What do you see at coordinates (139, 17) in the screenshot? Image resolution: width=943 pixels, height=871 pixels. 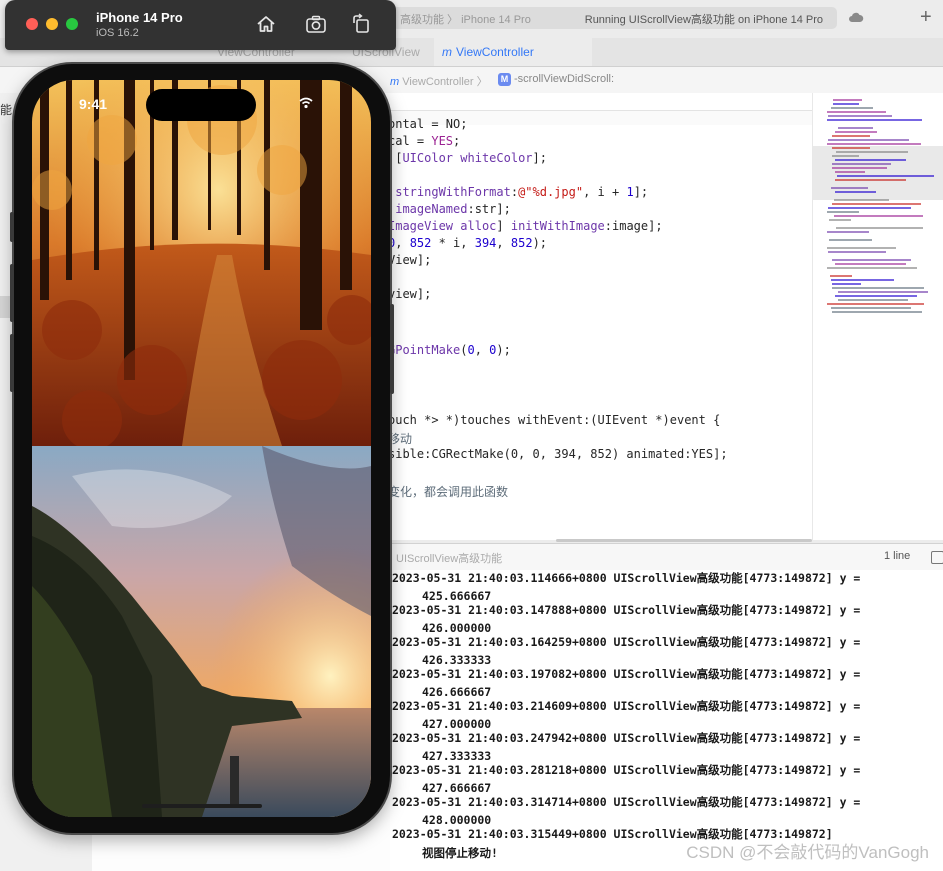 I see `device-name: iPhone 14 Pro` at bounding box center [139, 17].